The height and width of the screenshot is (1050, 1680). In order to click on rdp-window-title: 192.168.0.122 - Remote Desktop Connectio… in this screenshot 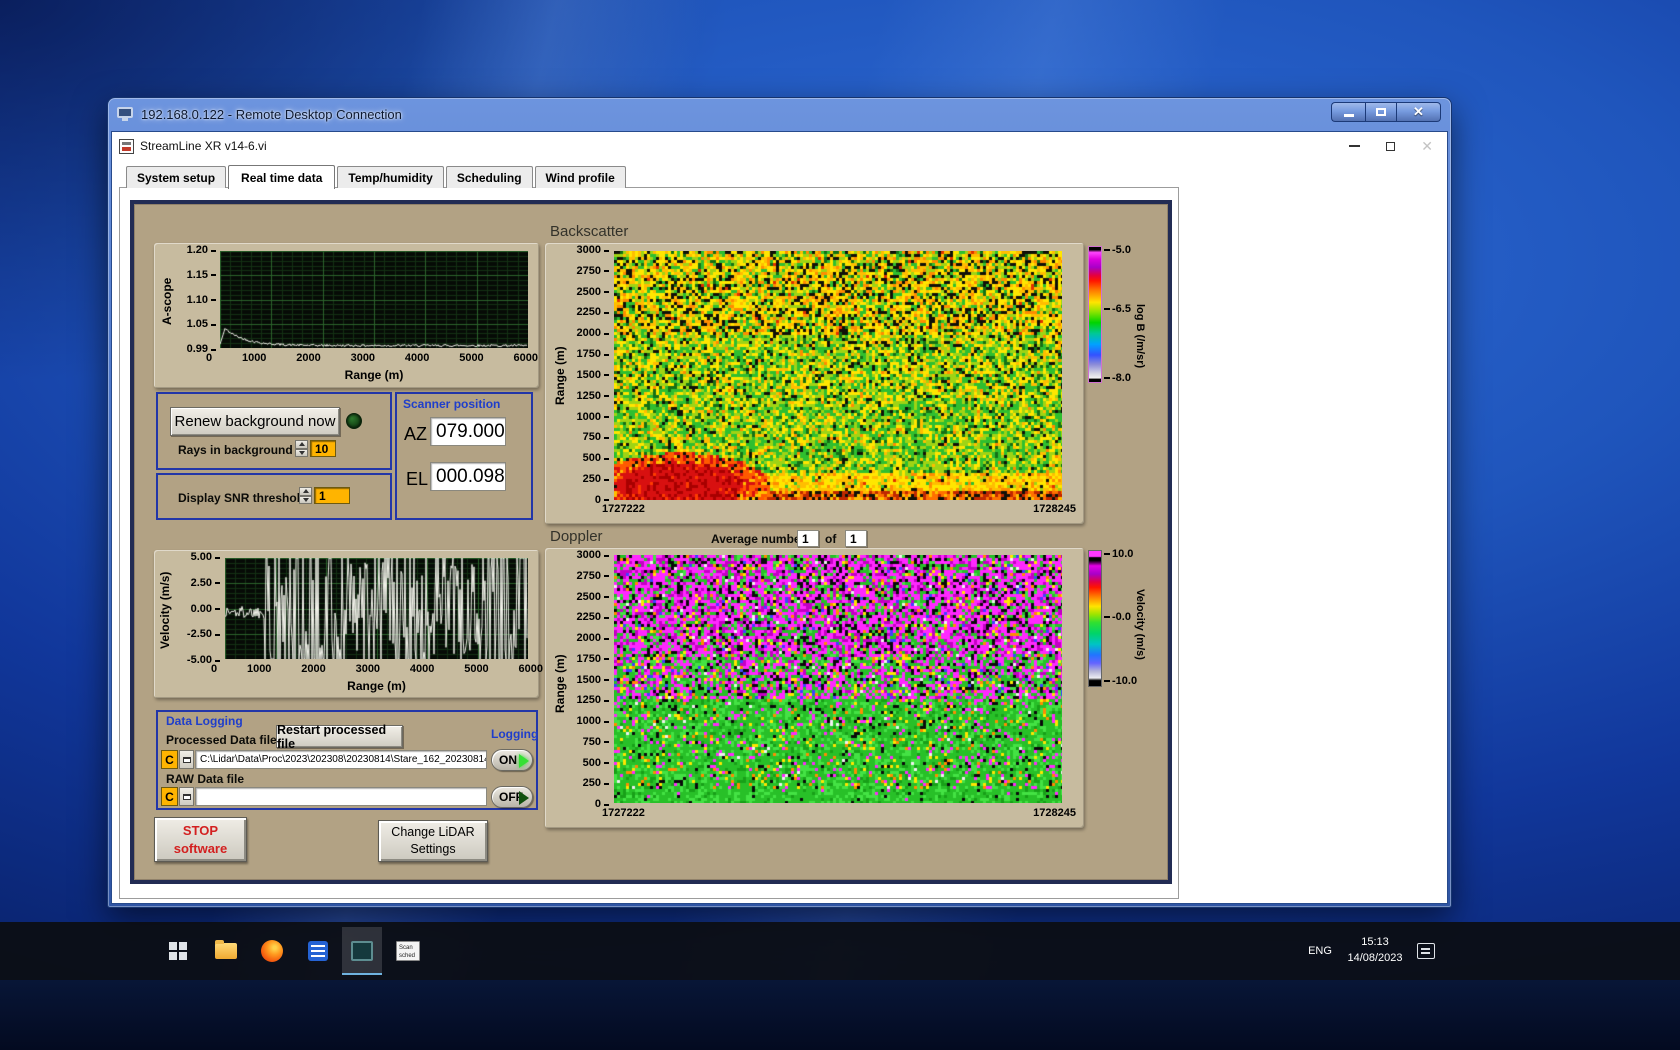, I will do `click(271, 114)`.